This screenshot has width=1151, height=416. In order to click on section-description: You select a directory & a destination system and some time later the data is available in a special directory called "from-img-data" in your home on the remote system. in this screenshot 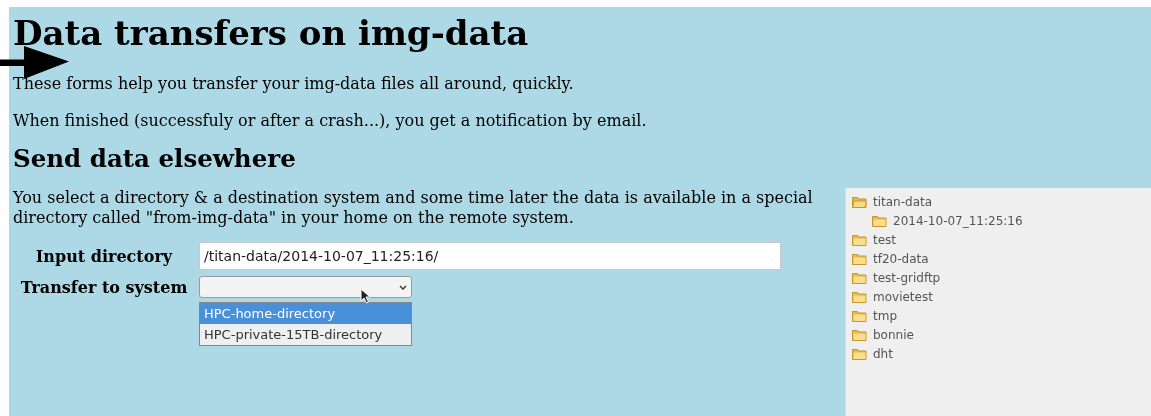, I will do `click(413, 208)`.